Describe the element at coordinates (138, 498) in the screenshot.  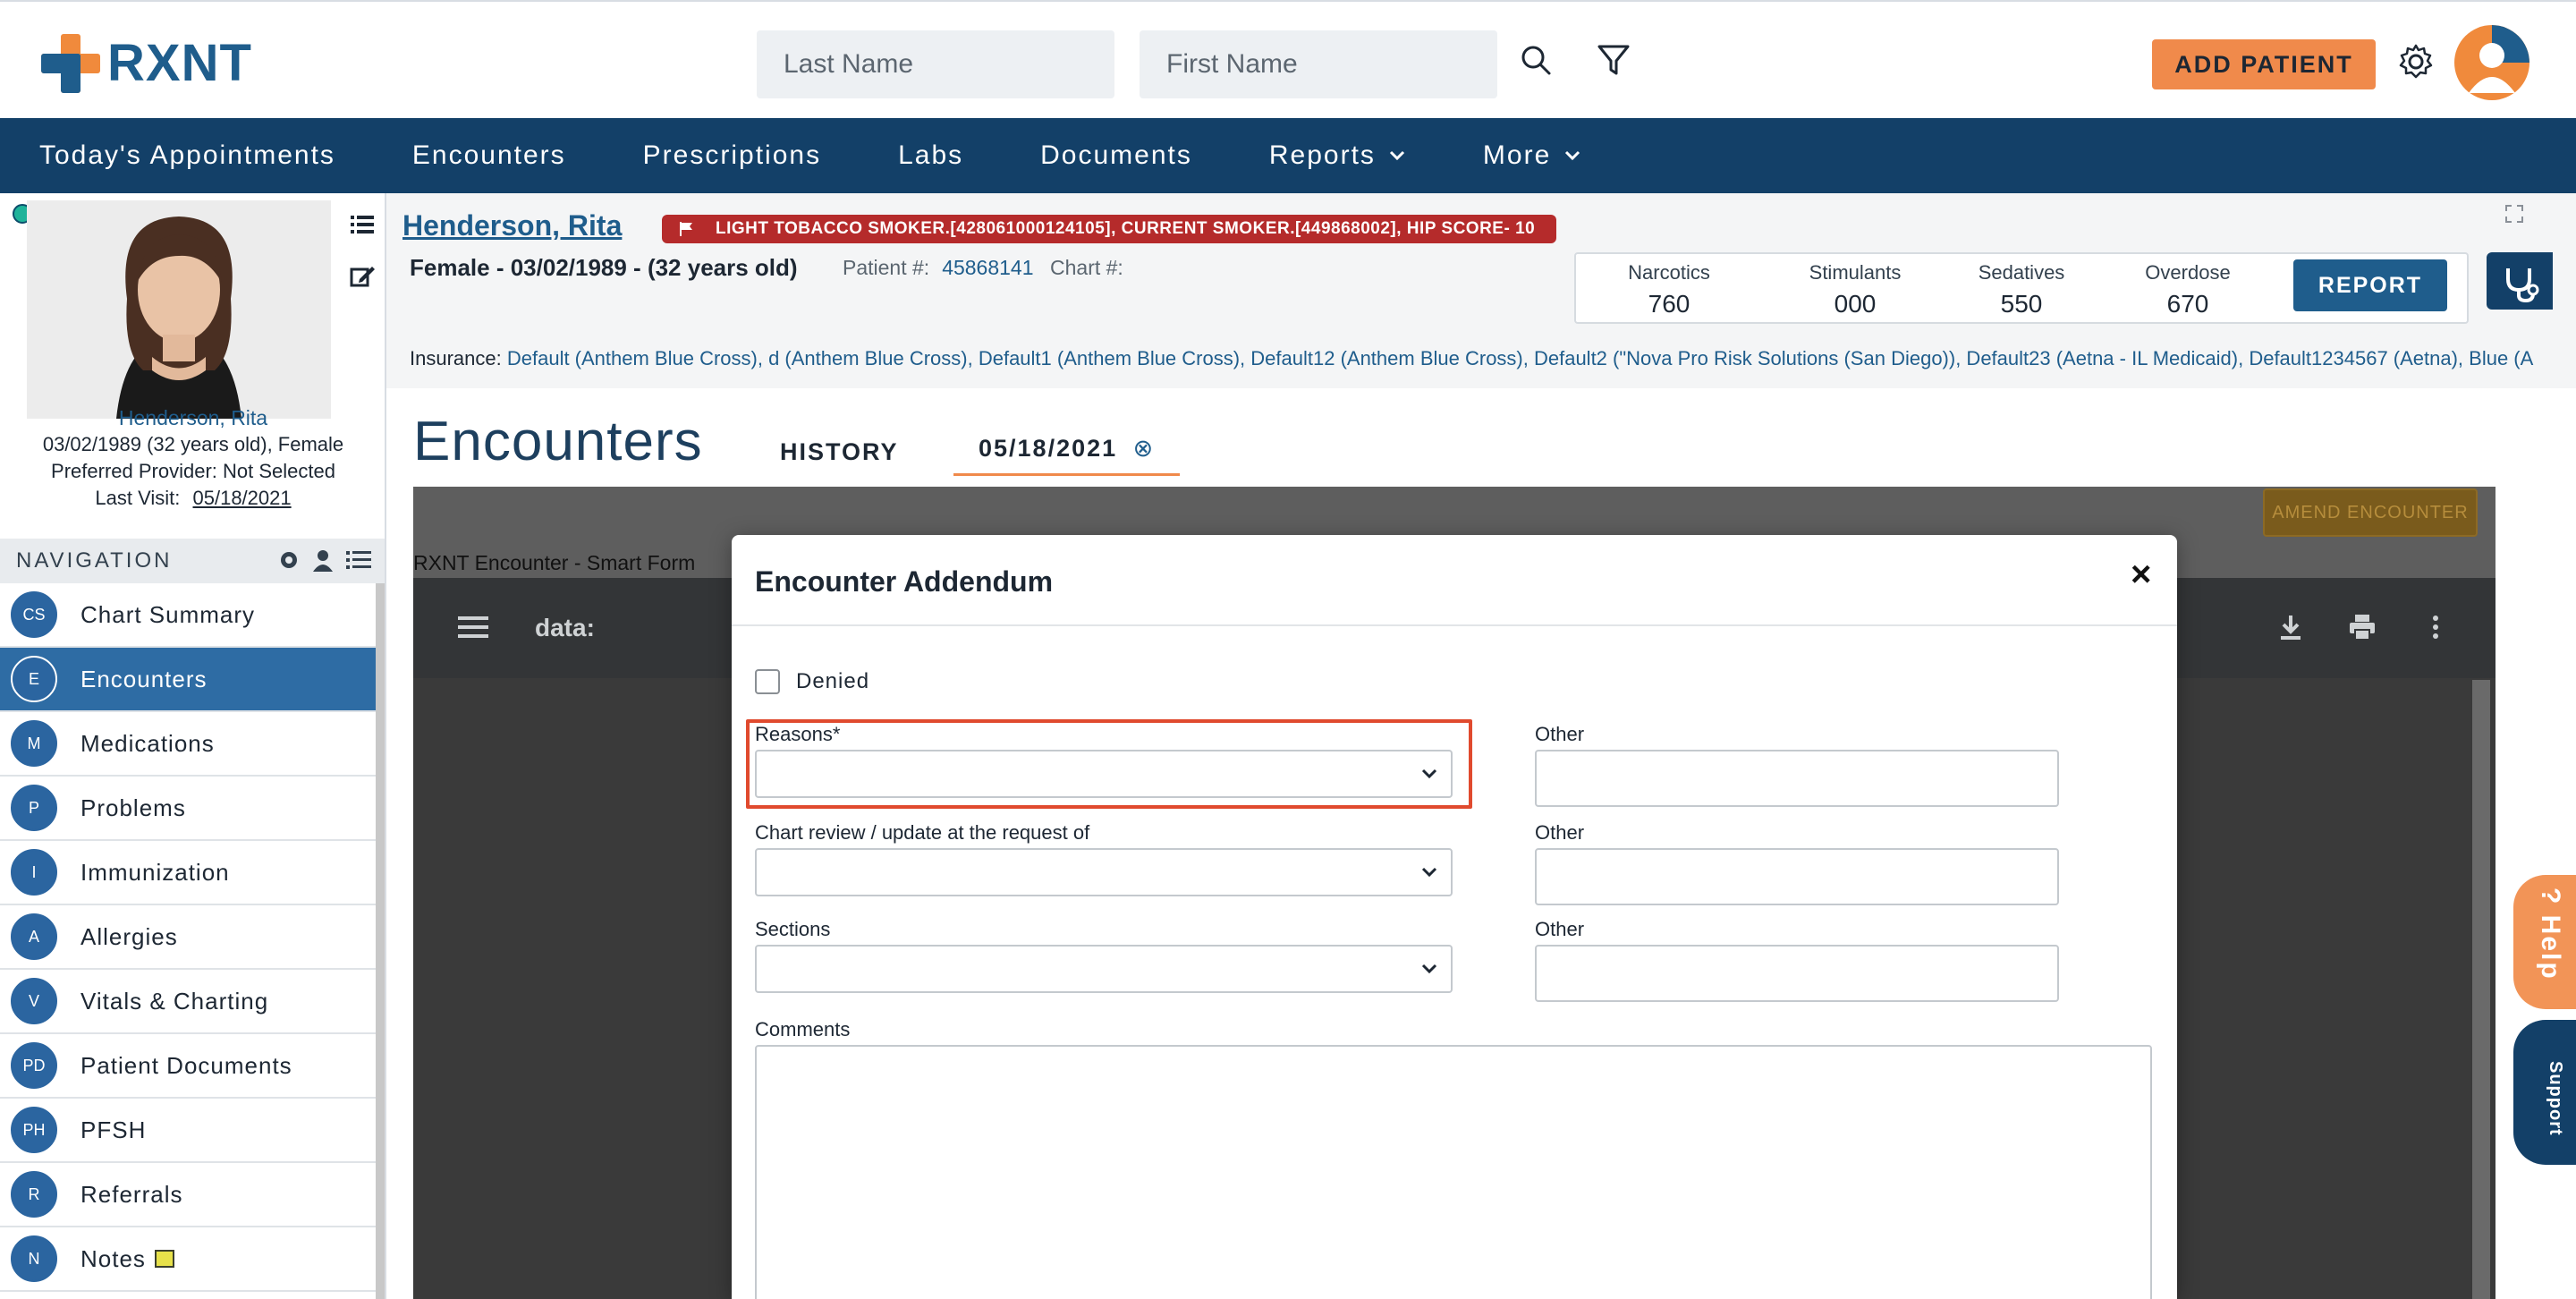
I see `last-visit-label: Last Visit:` at that location.